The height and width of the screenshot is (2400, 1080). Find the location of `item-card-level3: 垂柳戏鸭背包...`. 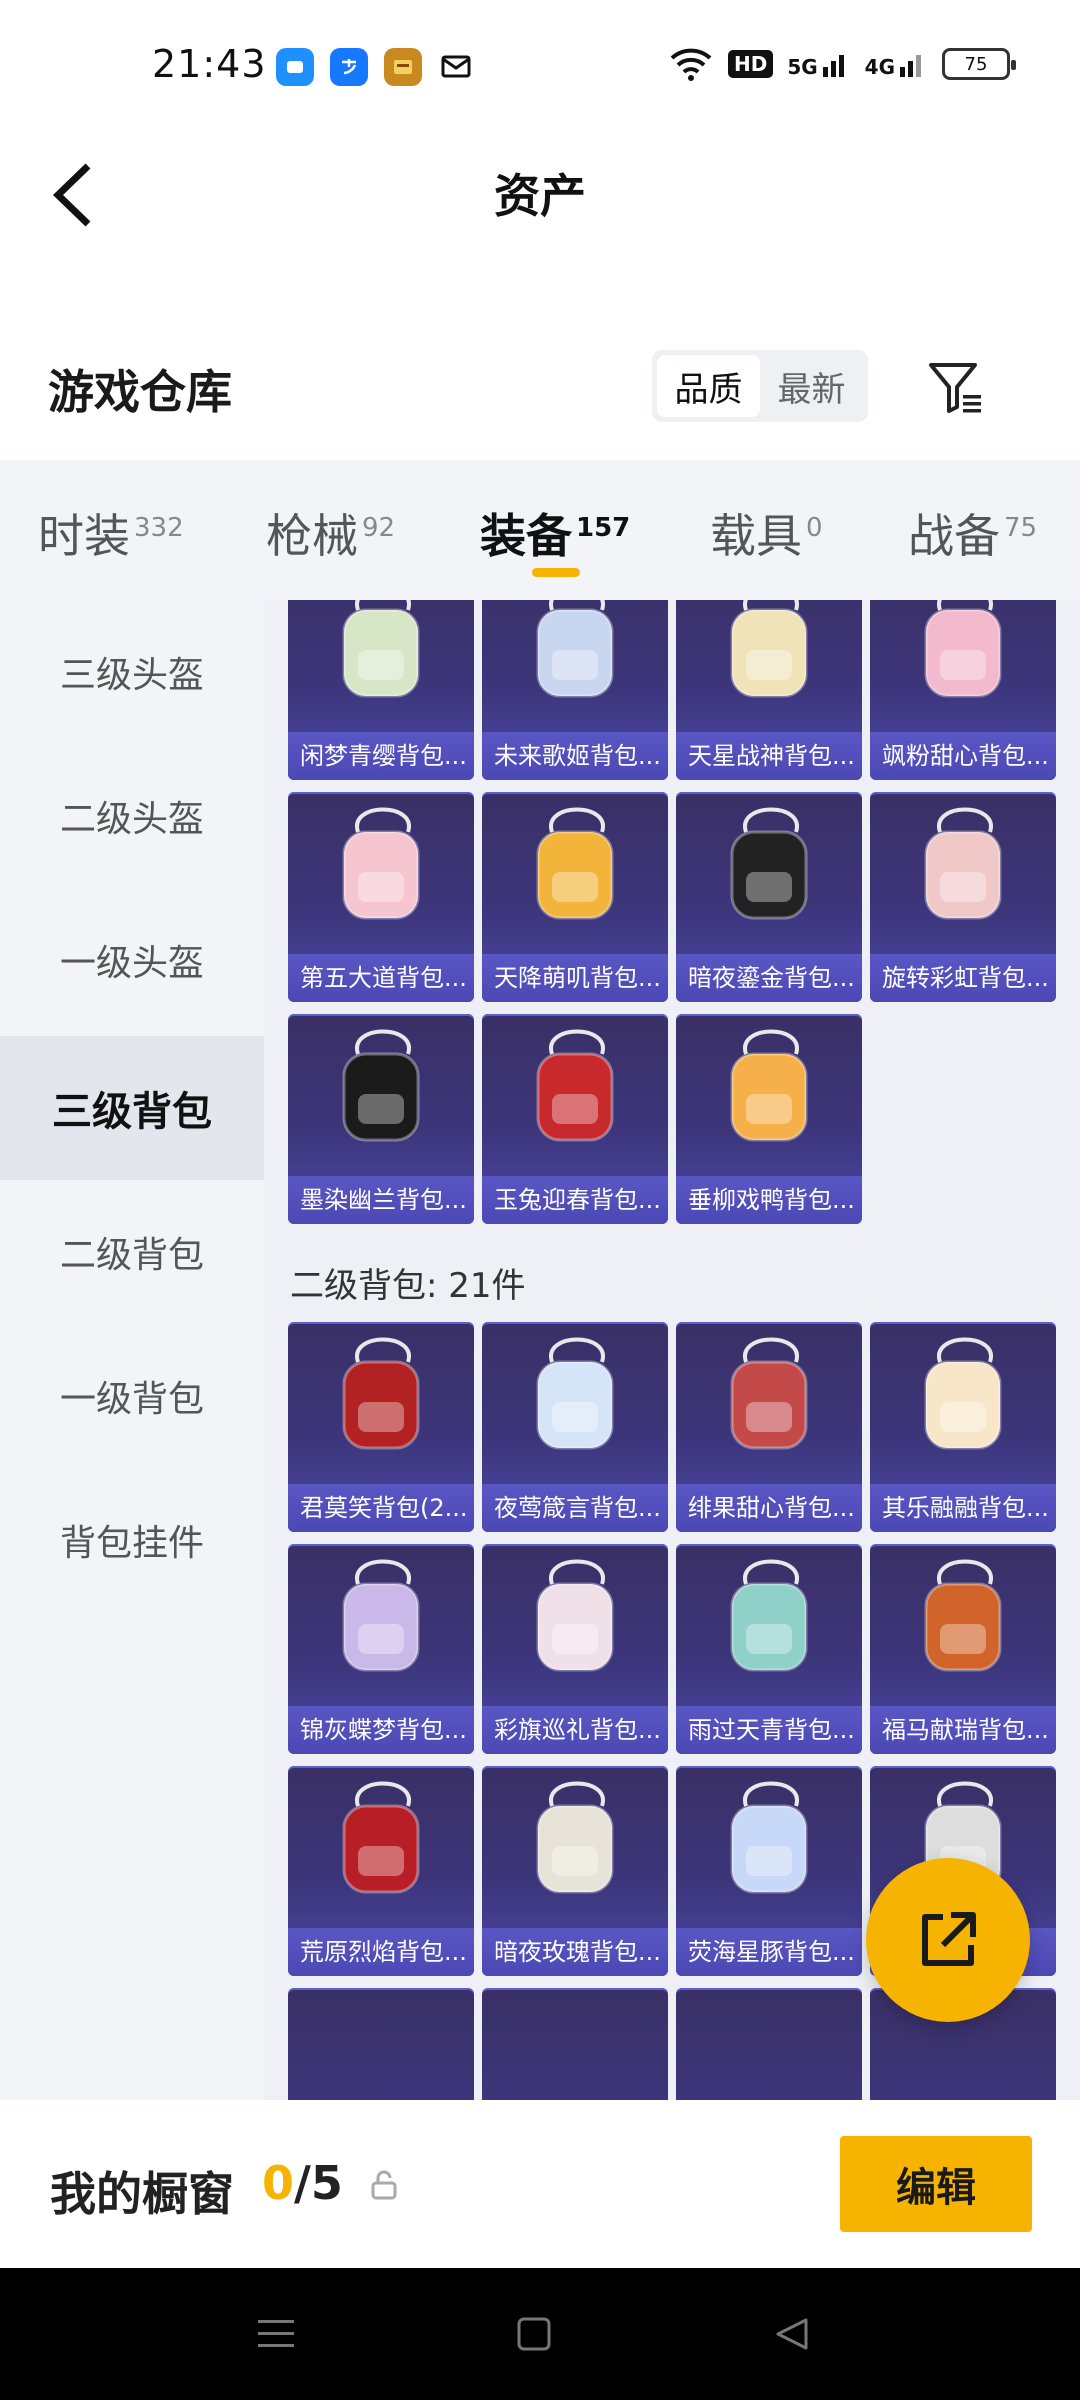

item-card-level3: 垂柳戏鸭背包... is located at coordinates (769, 1119).